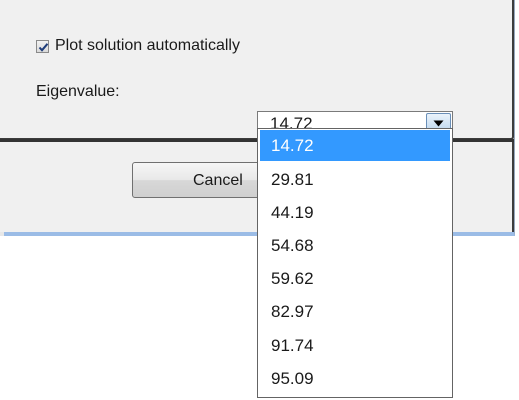 This screenshot has width=519, height=400. What do you see at coordinates (355, 378) in the screenshot?
I see `eigenvalue-option: 95.09` at bounding box center [355, 378].